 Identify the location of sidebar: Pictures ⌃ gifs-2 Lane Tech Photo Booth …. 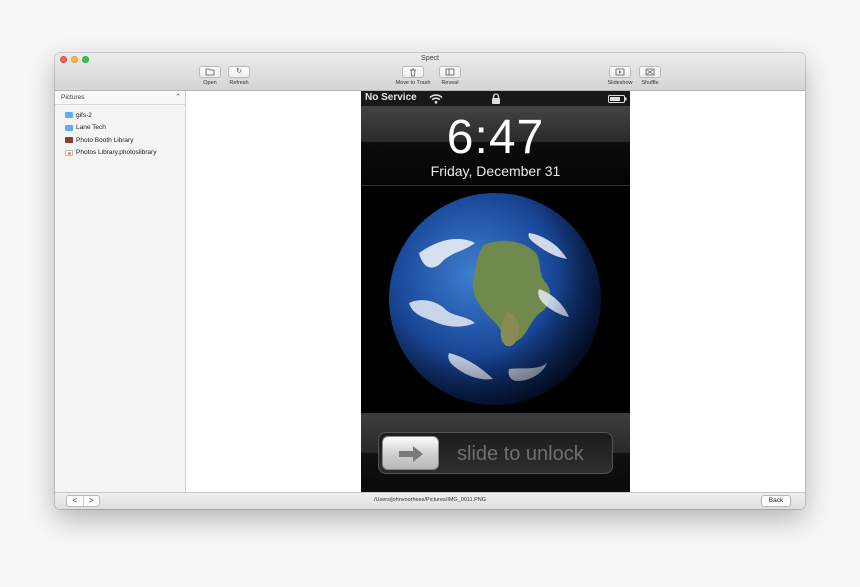
(120, 291).